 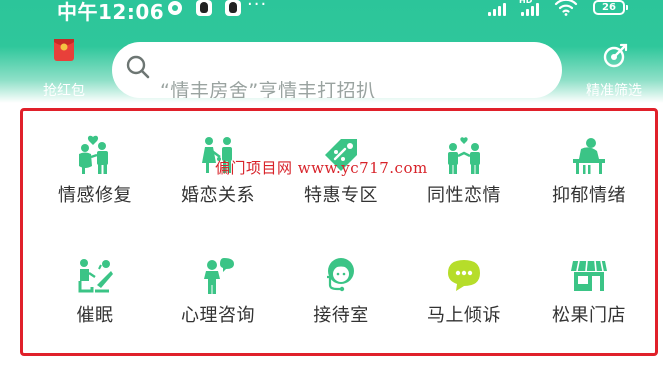 I want to click on category-reception-room: 接待室, so click(x=341, y=297).